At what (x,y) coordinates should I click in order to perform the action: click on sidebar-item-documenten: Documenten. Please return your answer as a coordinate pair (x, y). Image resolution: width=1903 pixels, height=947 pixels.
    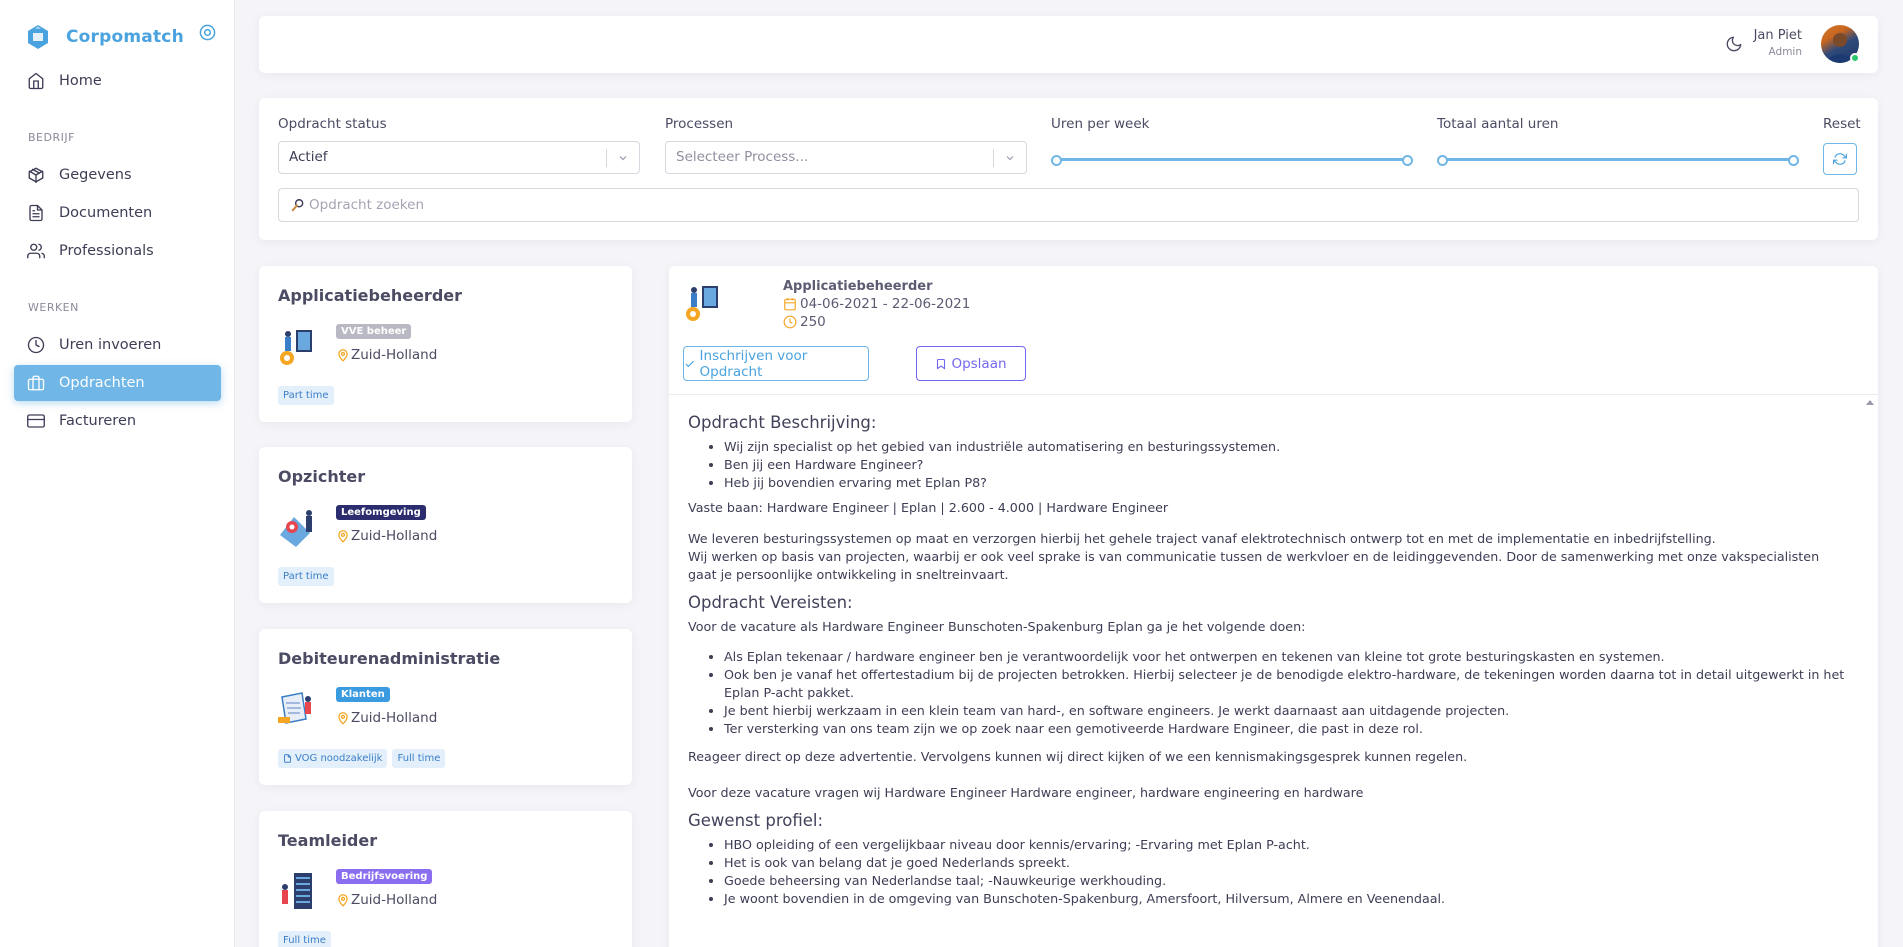
    Looking at the image, I should click on (117, 213).